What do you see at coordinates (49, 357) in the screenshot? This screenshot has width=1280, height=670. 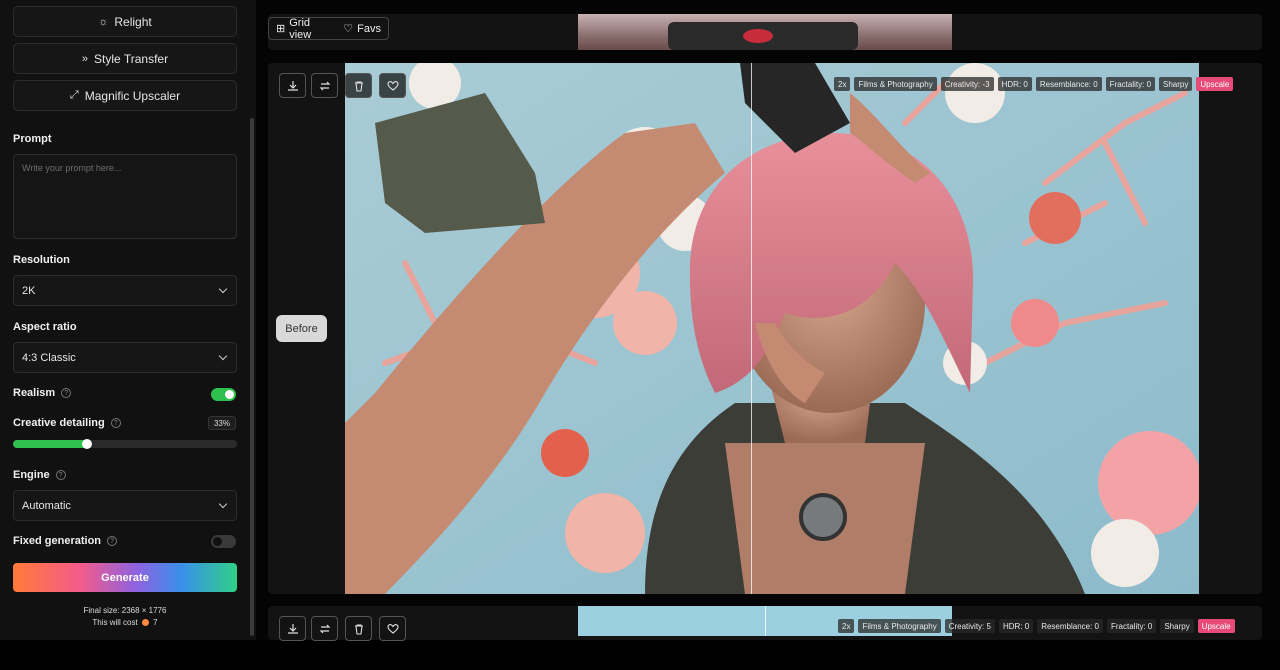 I see `aspect-ratio-value: 4:3 Classic` at bounding box center [49, 357].